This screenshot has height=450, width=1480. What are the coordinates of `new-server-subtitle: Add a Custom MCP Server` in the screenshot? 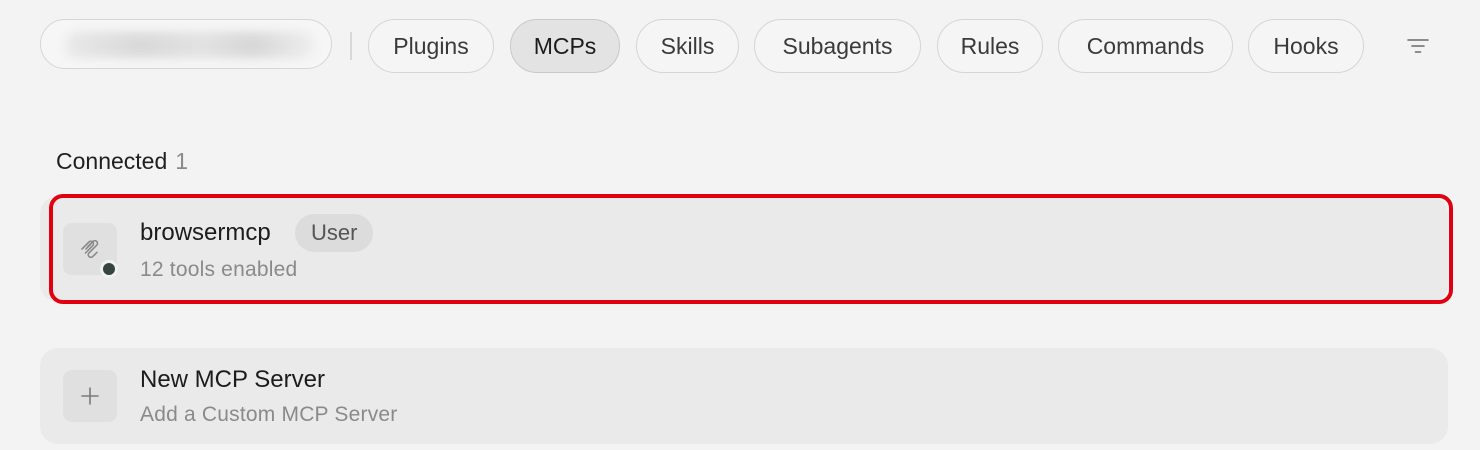 It's located at (269, 414).